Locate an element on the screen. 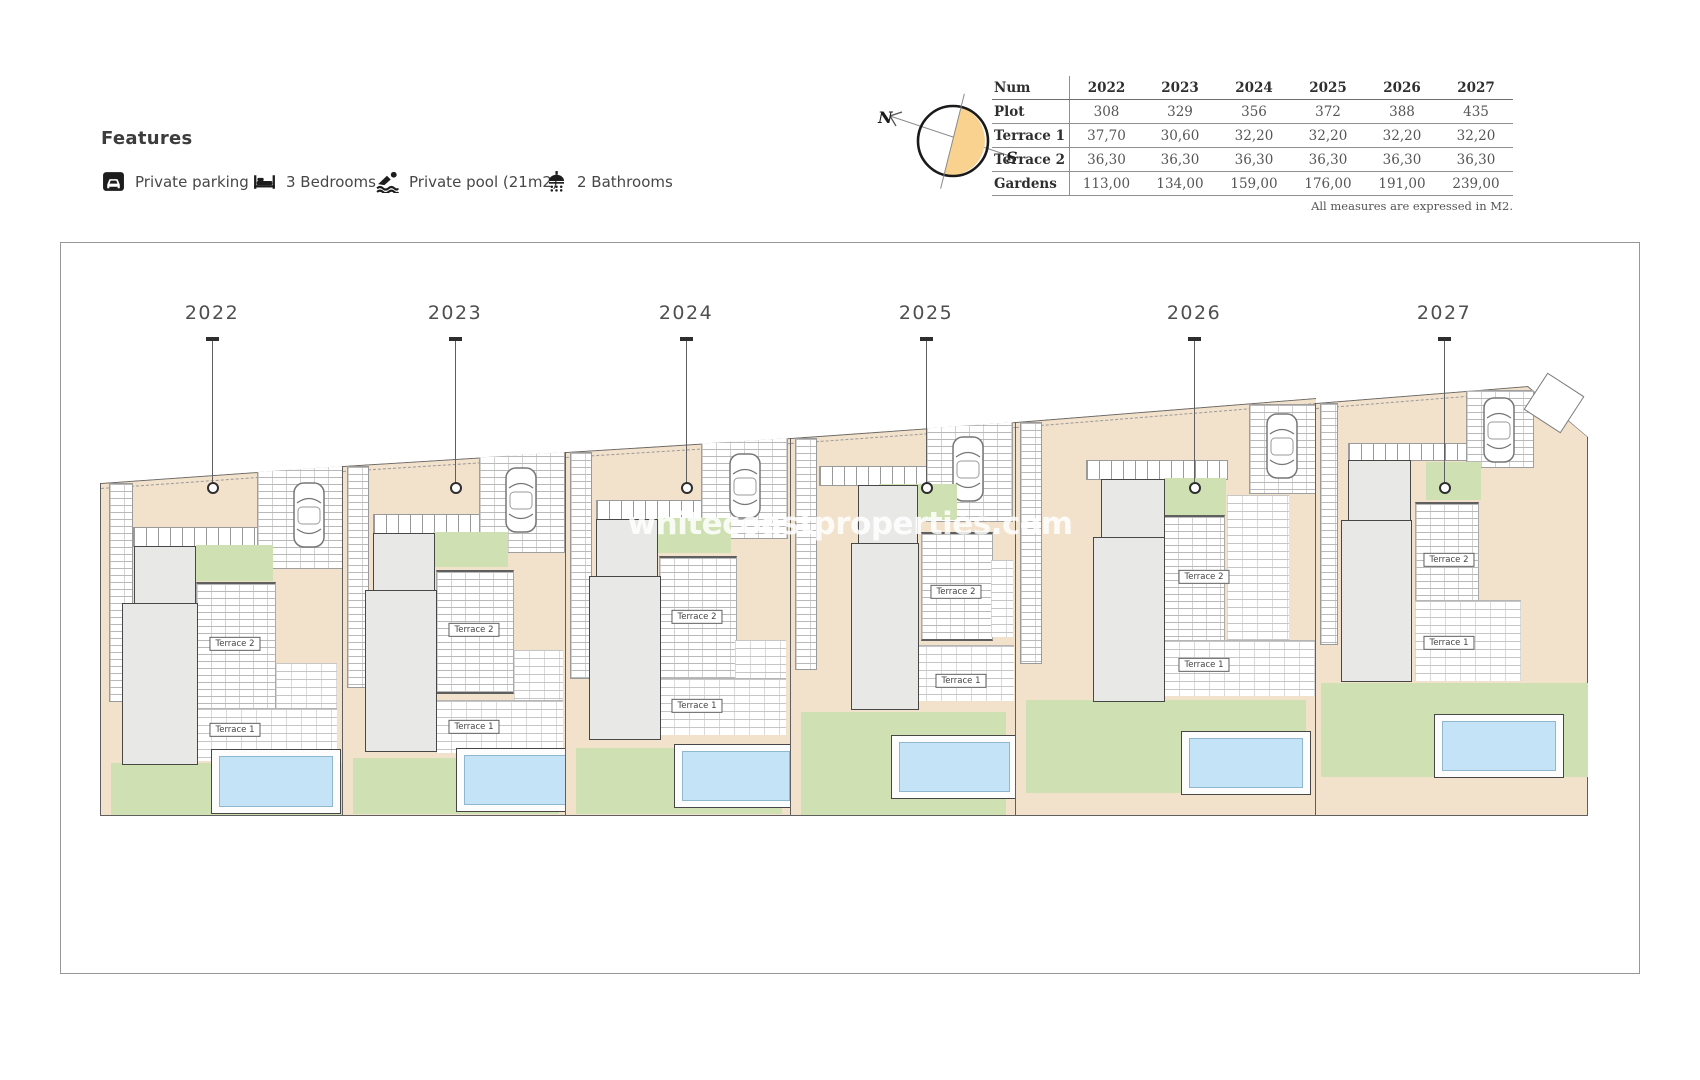 This screenshot has width=1700, height=1080. terrace-1-area is located at coordinates (1232, 668).